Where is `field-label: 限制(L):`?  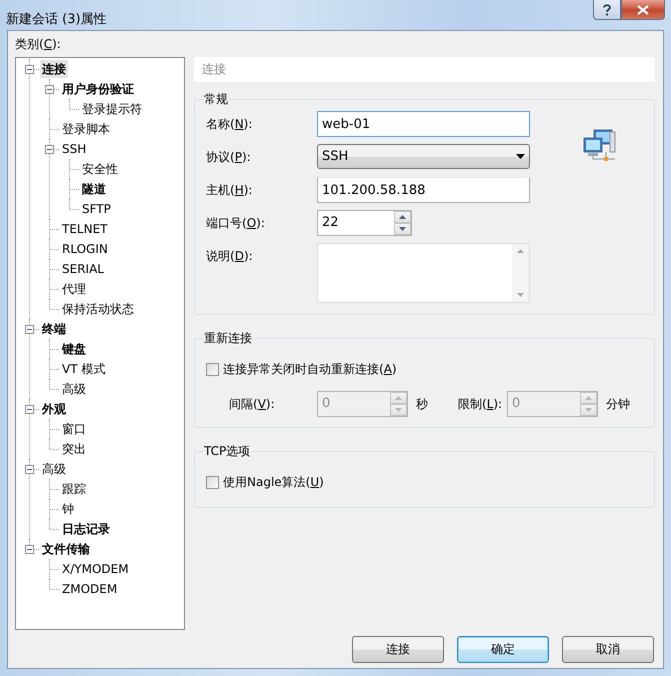 field-label: 限制(L): is located at coordinates (481, 404).